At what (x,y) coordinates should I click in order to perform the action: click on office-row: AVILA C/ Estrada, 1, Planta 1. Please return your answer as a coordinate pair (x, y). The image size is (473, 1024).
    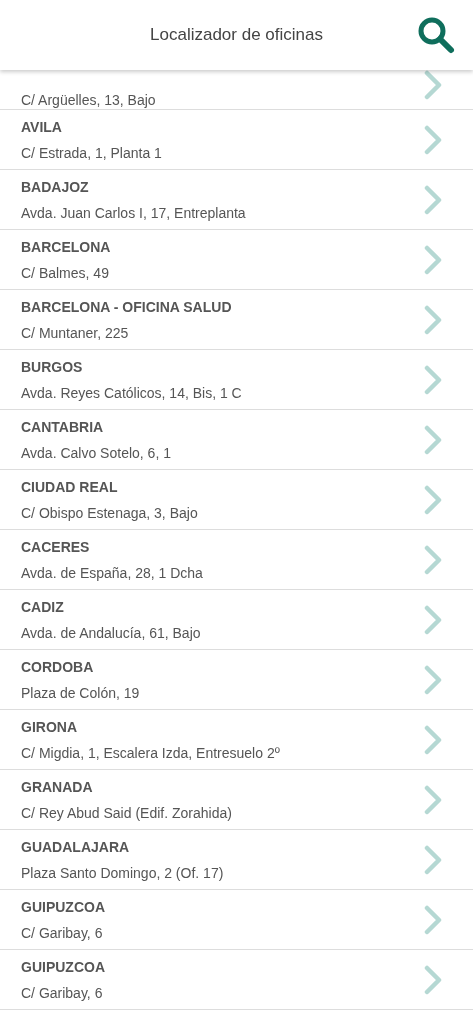
    Looking at the image, I should click on (236, 140).